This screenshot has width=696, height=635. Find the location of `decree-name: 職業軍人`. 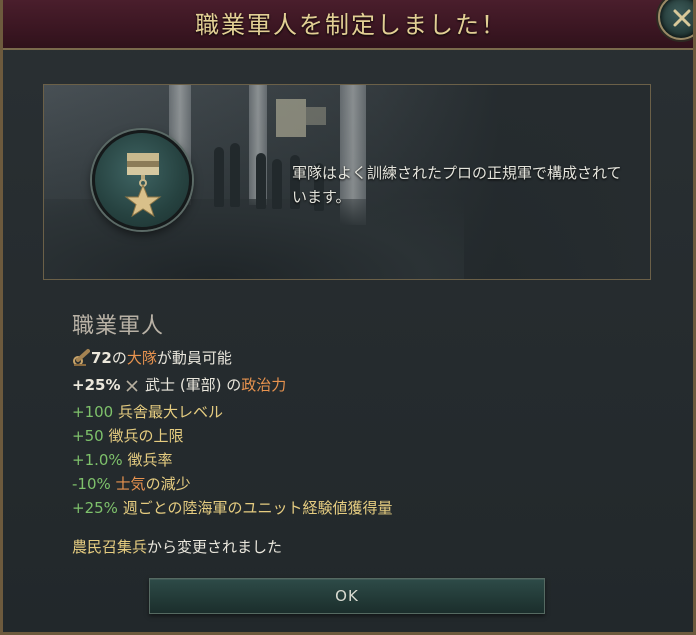

decree-name: 職業軍人 is located at coordinates (118, 326).